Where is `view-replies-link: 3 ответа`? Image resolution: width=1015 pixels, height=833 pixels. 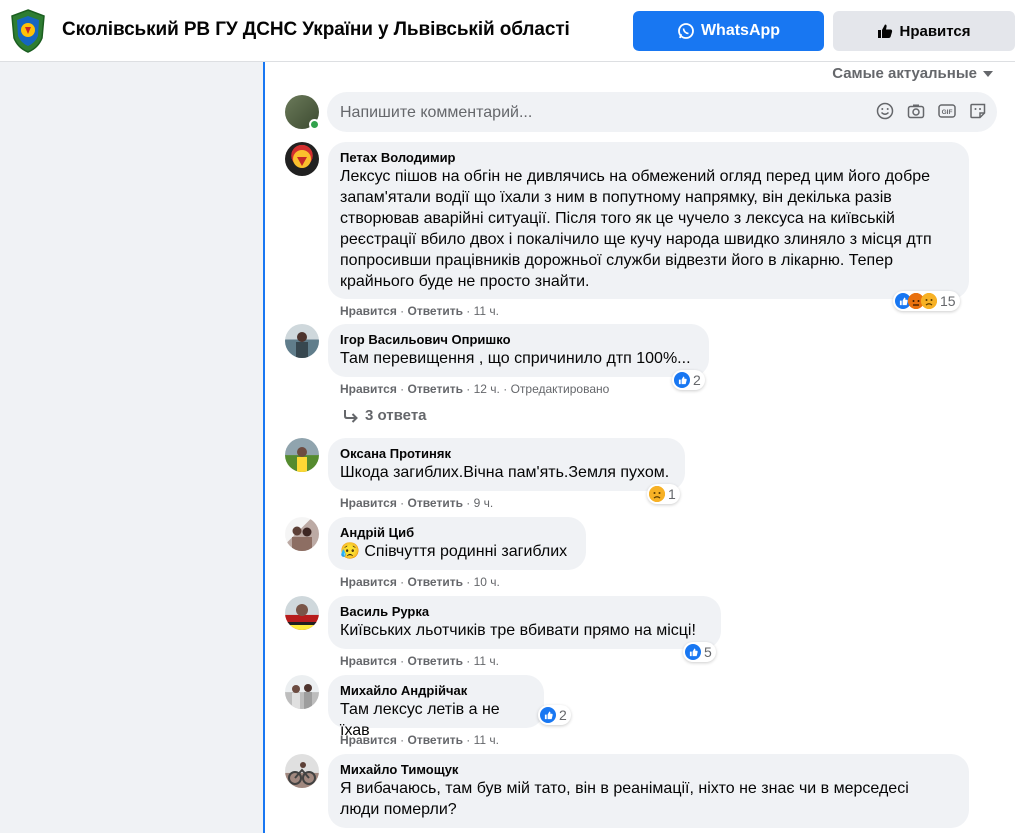
view-replies-link: 3 ответа is located at coordinates (385, 415).